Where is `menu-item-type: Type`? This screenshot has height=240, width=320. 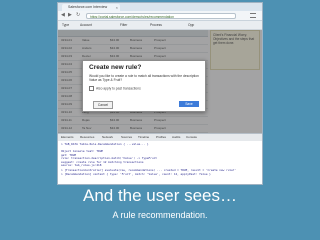 menu-item-type: Type is located at coordinates (65, 25).